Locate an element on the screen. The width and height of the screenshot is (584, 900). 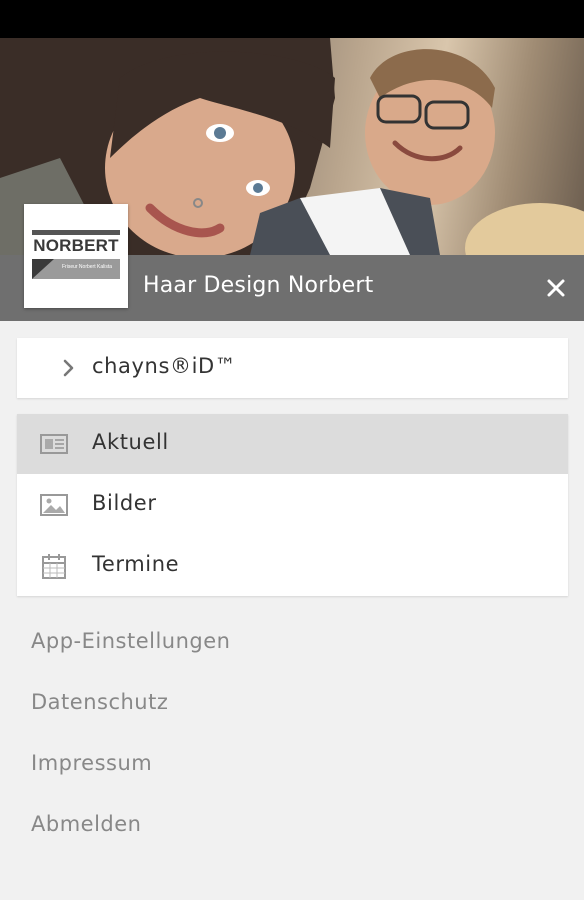
nav-item-label: Termine is located at coordinates (136, 564).